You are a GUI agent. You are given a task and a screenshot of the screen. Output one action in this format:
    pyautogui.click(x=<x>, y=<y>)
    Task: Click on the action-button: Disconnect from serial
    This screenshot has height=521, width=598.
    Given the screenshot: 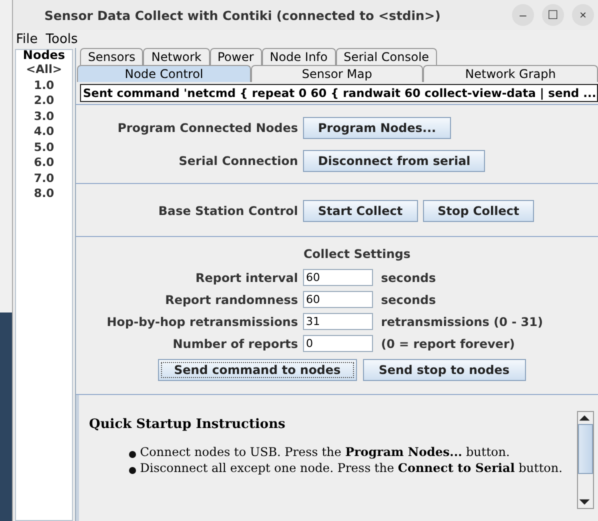 What is the action you would take?
    pyautogui.click(x=394, y=161)
    